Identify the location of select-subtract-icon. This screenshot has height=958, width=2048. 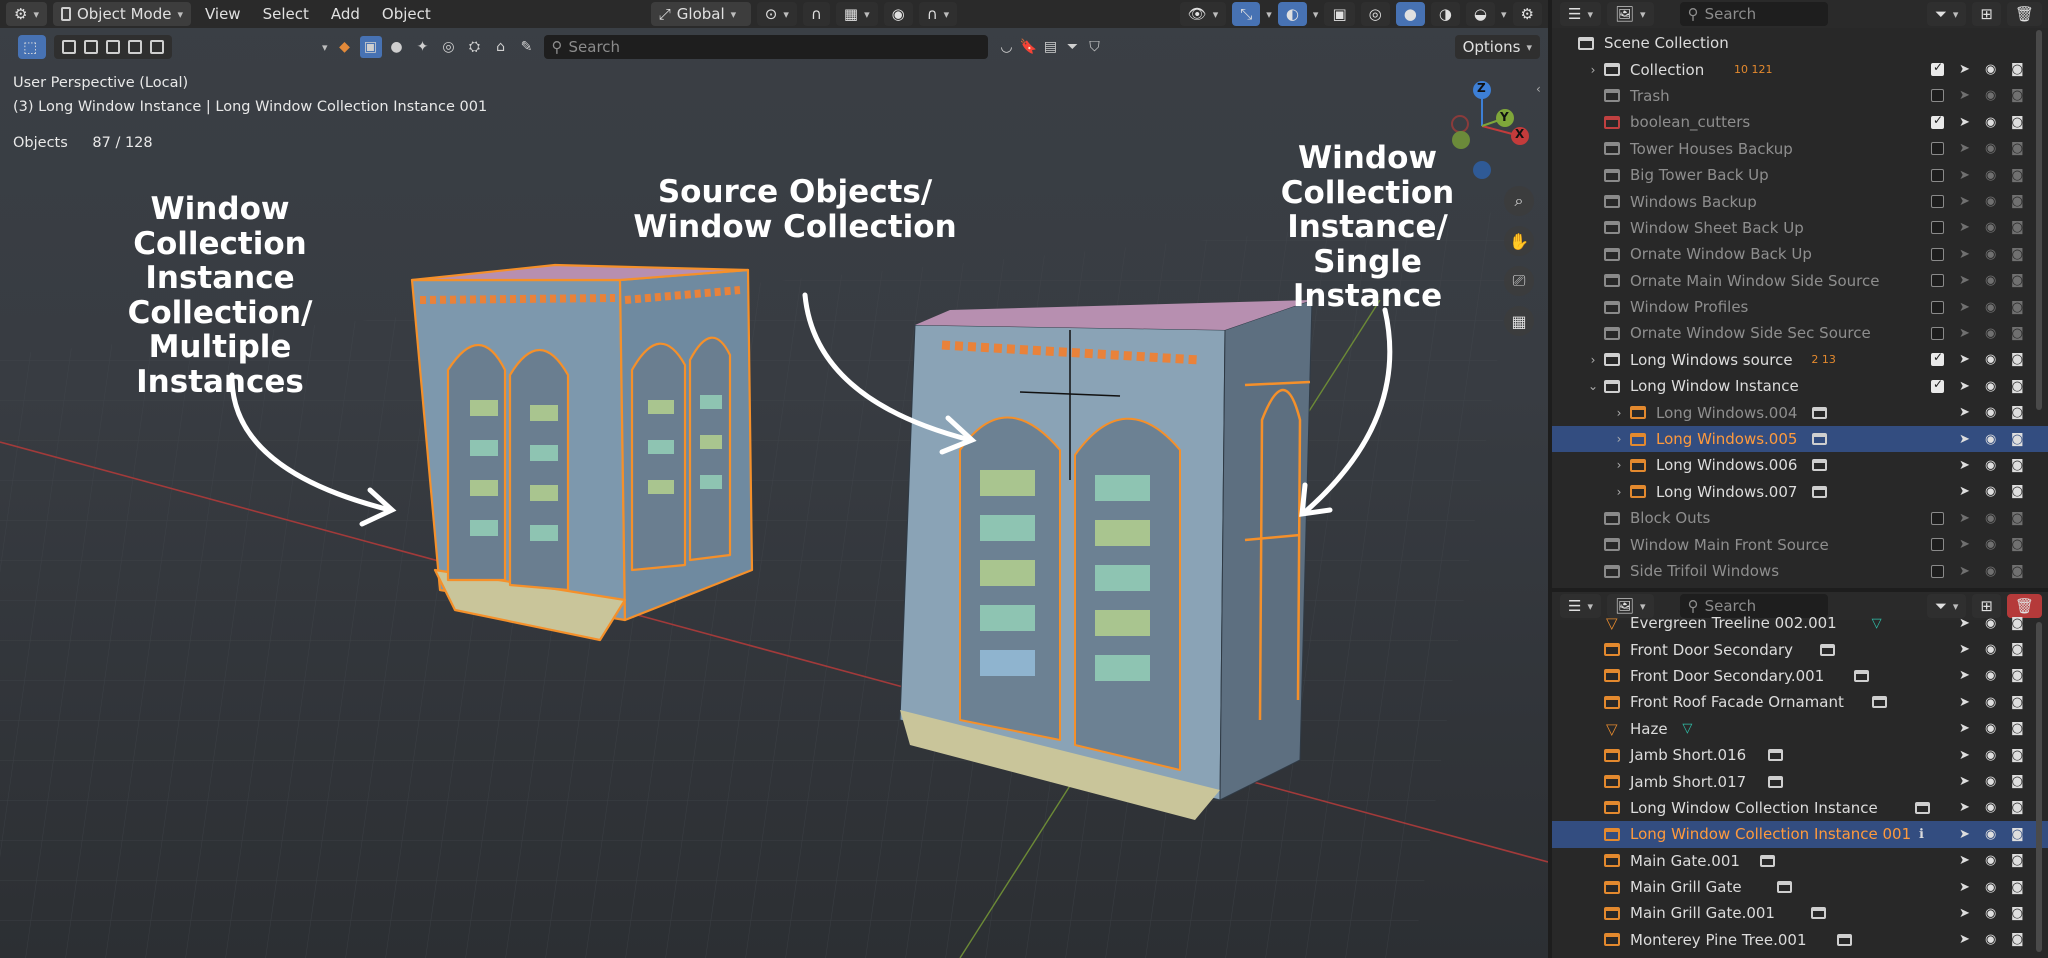
(113, 47).